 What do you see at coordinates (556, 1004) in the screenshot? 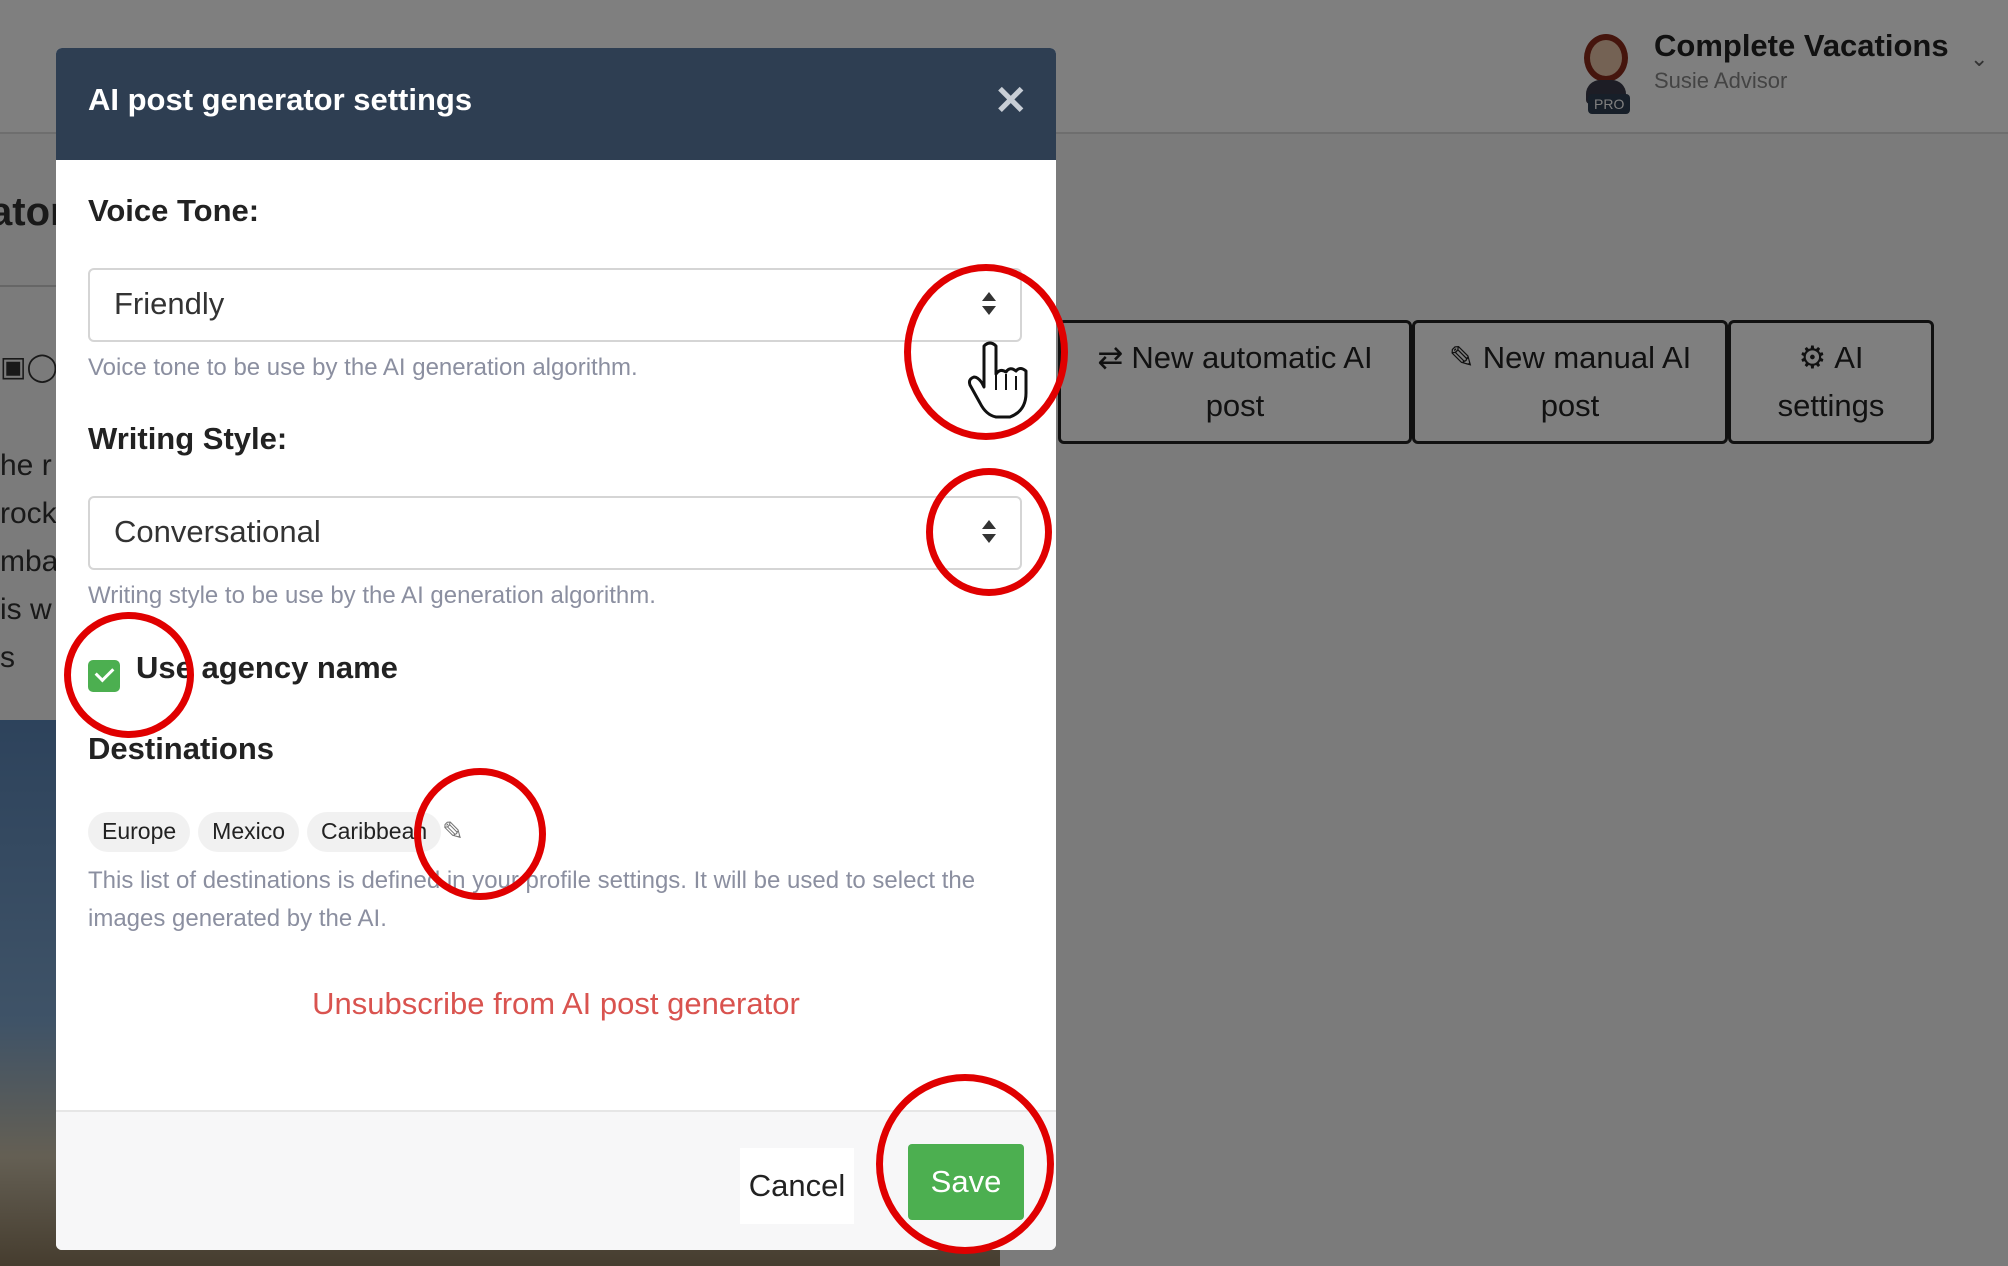
I see `unsubscribe-link: Unsubscribe from AI post generator` at bounding box center [556, 1004].